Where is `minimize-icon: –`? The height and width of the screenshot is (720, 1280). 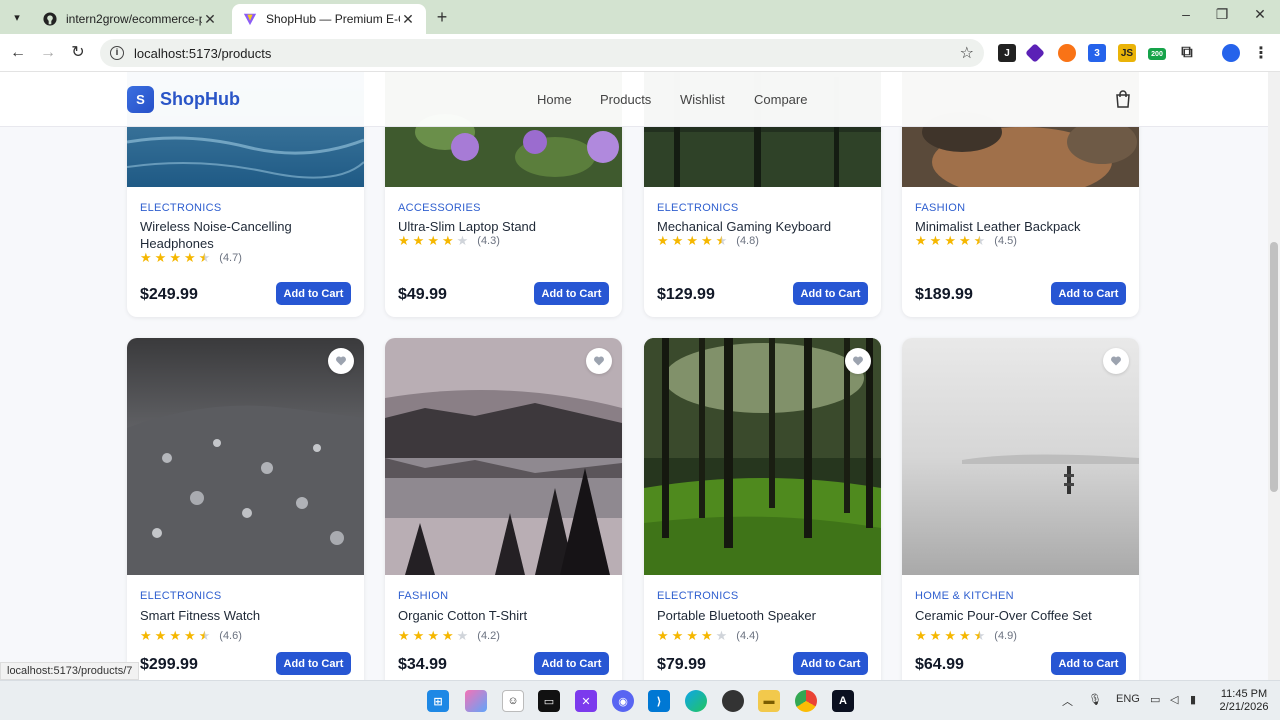 minimize-icon: – is located at coordinates (1186, 14).